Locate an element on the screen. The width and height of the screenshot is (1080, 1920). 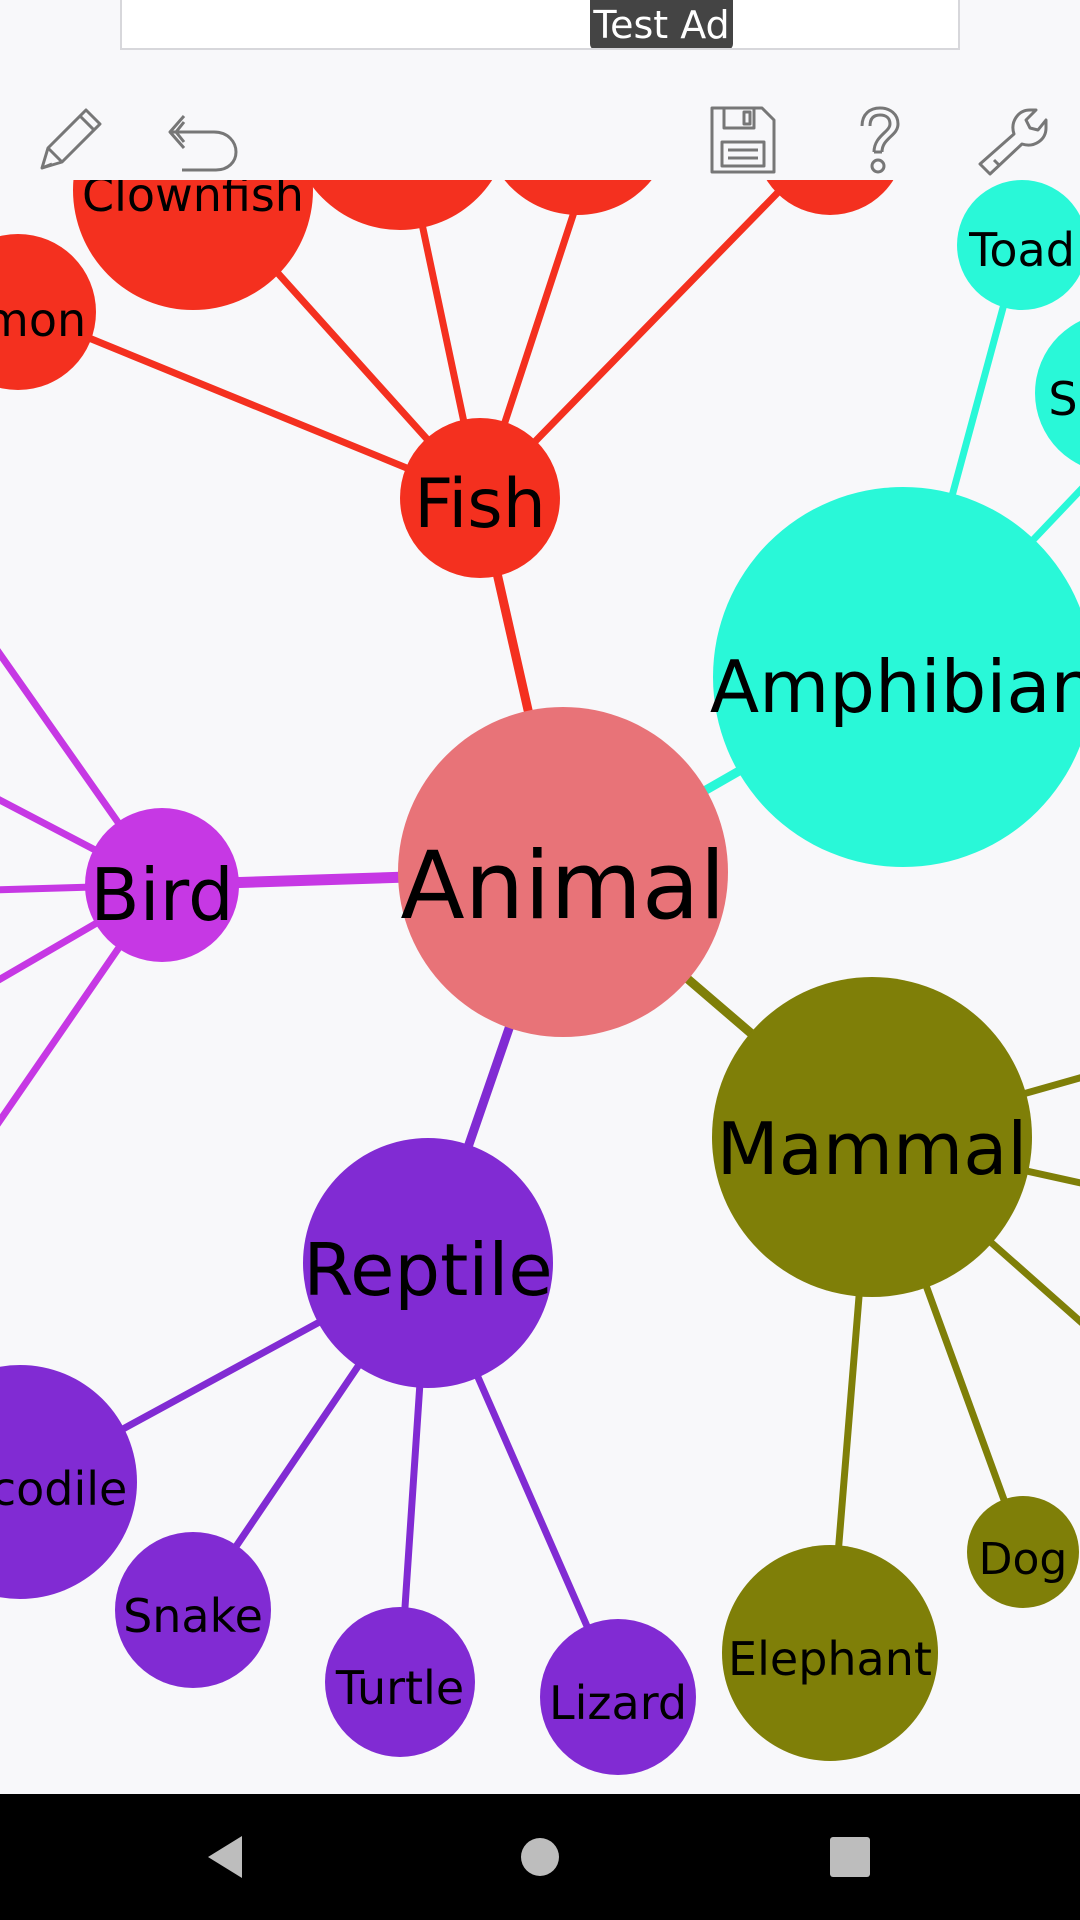
toolbar is located at coordinates (540, 115).